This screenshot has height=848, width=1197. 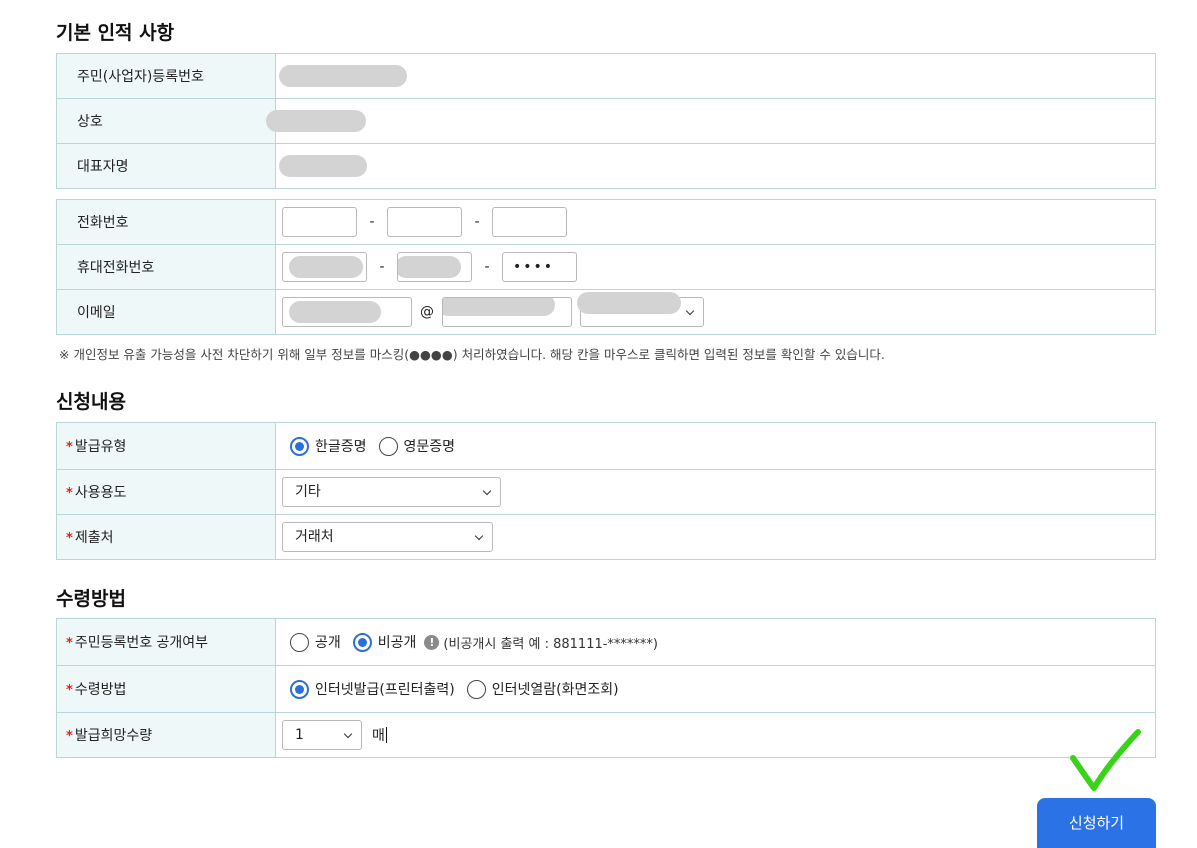 I want to click on quantity-unit: 매, so click(x=378, y=736).